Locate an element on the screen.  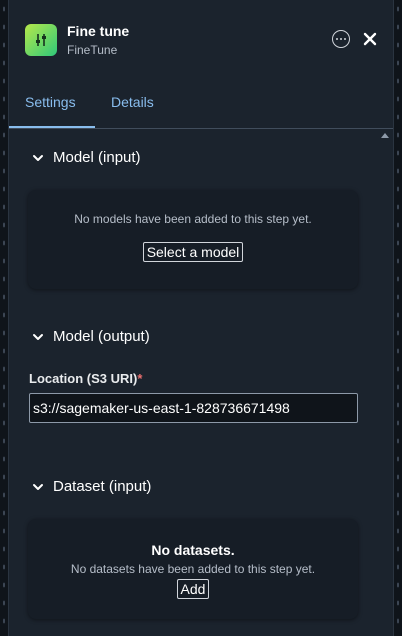
section-model-input-toggle: Model (input) is located at coordinates (86, 157).